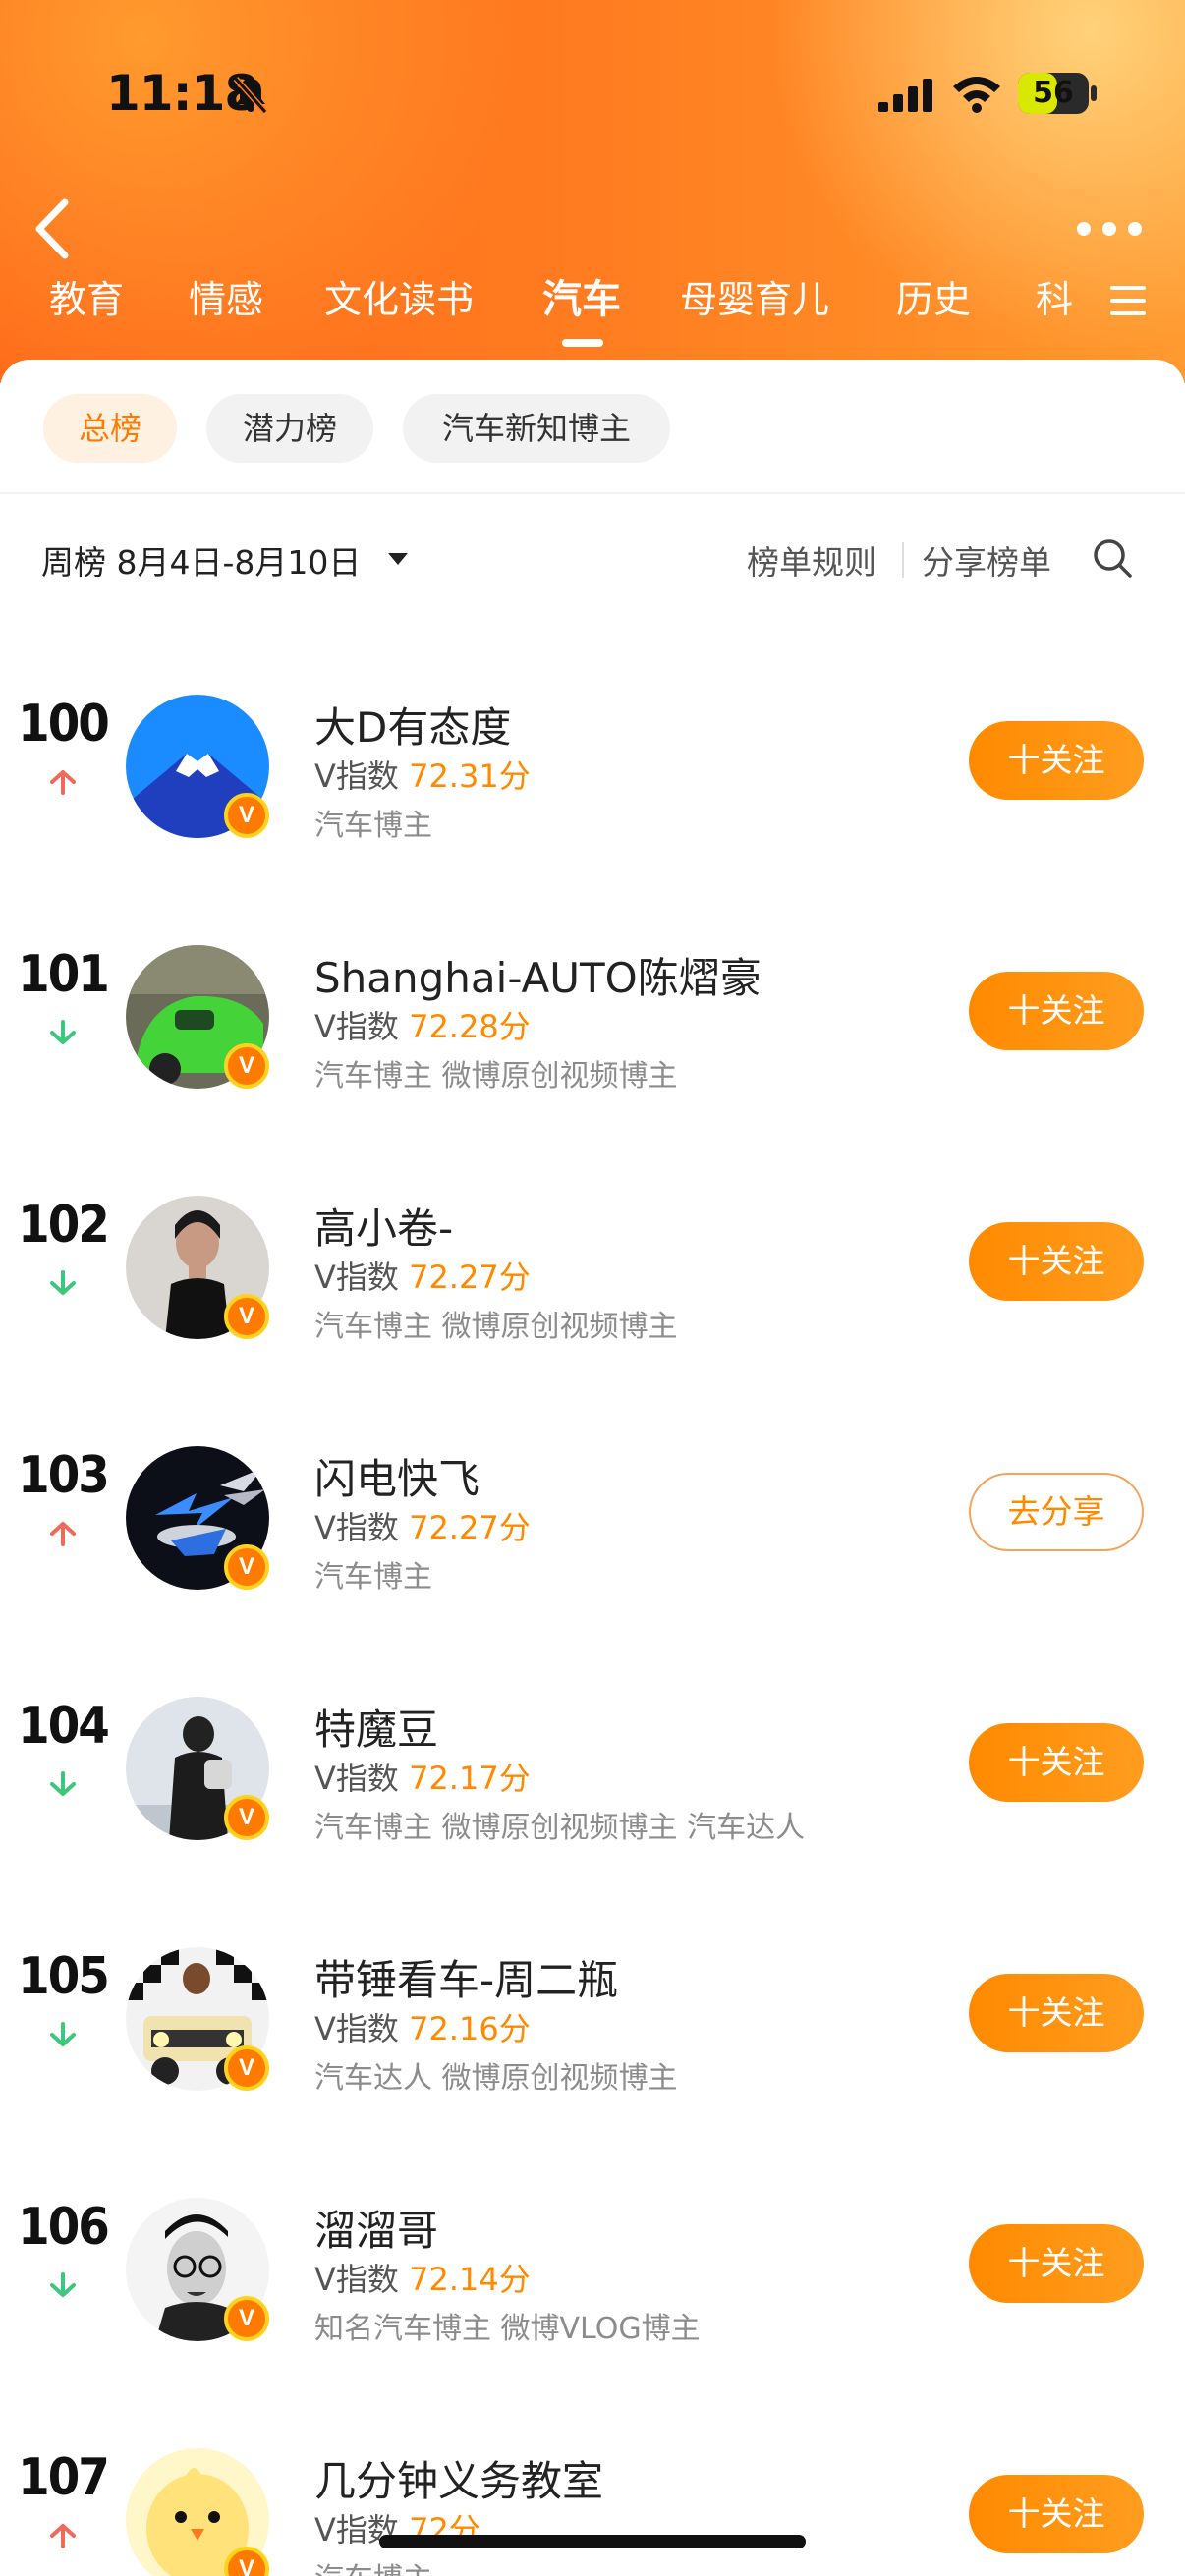  I want to click on week-range-selector: 周榜 8月4日-8月10日, so click(201, 560).